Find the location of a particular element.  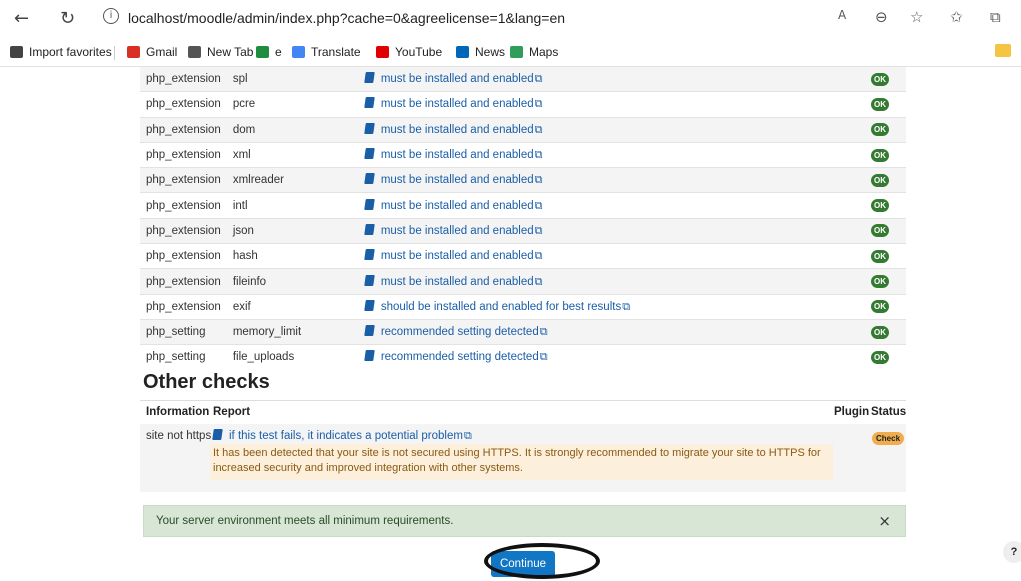

bookmark-item: e is located at coordinates (269, 52).